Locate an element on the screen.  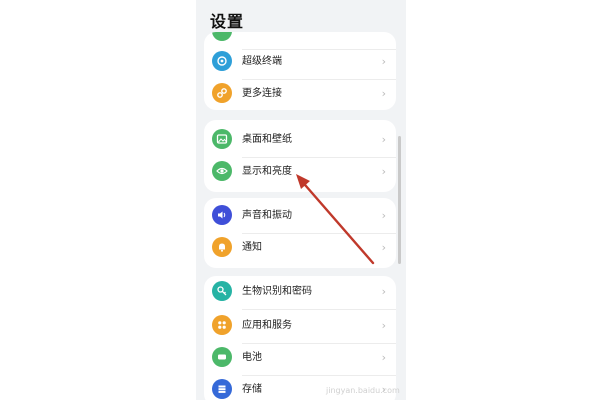
annotation-overlay is located at coordinates (335, 219).